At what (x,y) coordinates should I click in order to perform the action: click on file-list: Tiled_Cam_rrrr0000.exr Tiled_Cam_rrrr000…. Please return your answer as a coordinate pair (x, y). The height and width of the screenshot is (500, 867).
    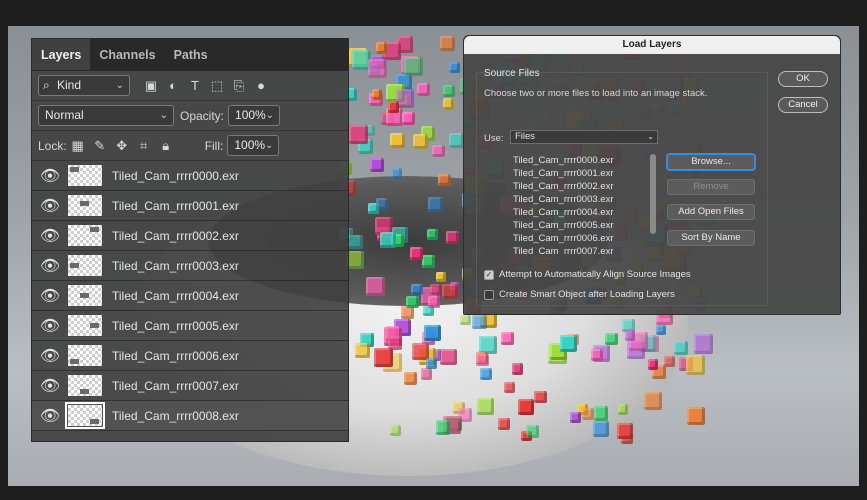
    Looking at the image, I should click on (584, 204).